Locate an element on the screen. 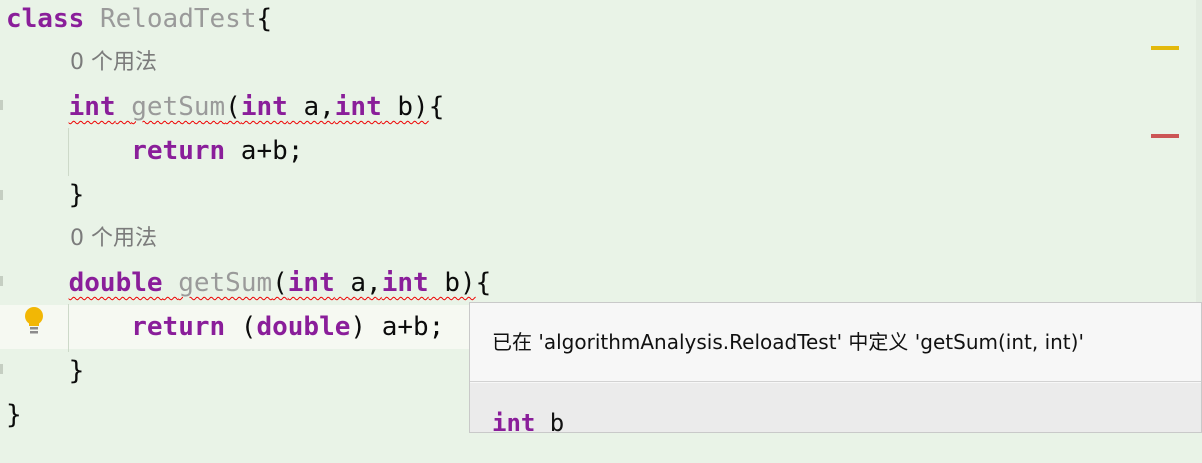 The width and height of the screenshot is (1202, 463). code-line: int getSum(int a,int b){ is located at coordinates (591, 107).